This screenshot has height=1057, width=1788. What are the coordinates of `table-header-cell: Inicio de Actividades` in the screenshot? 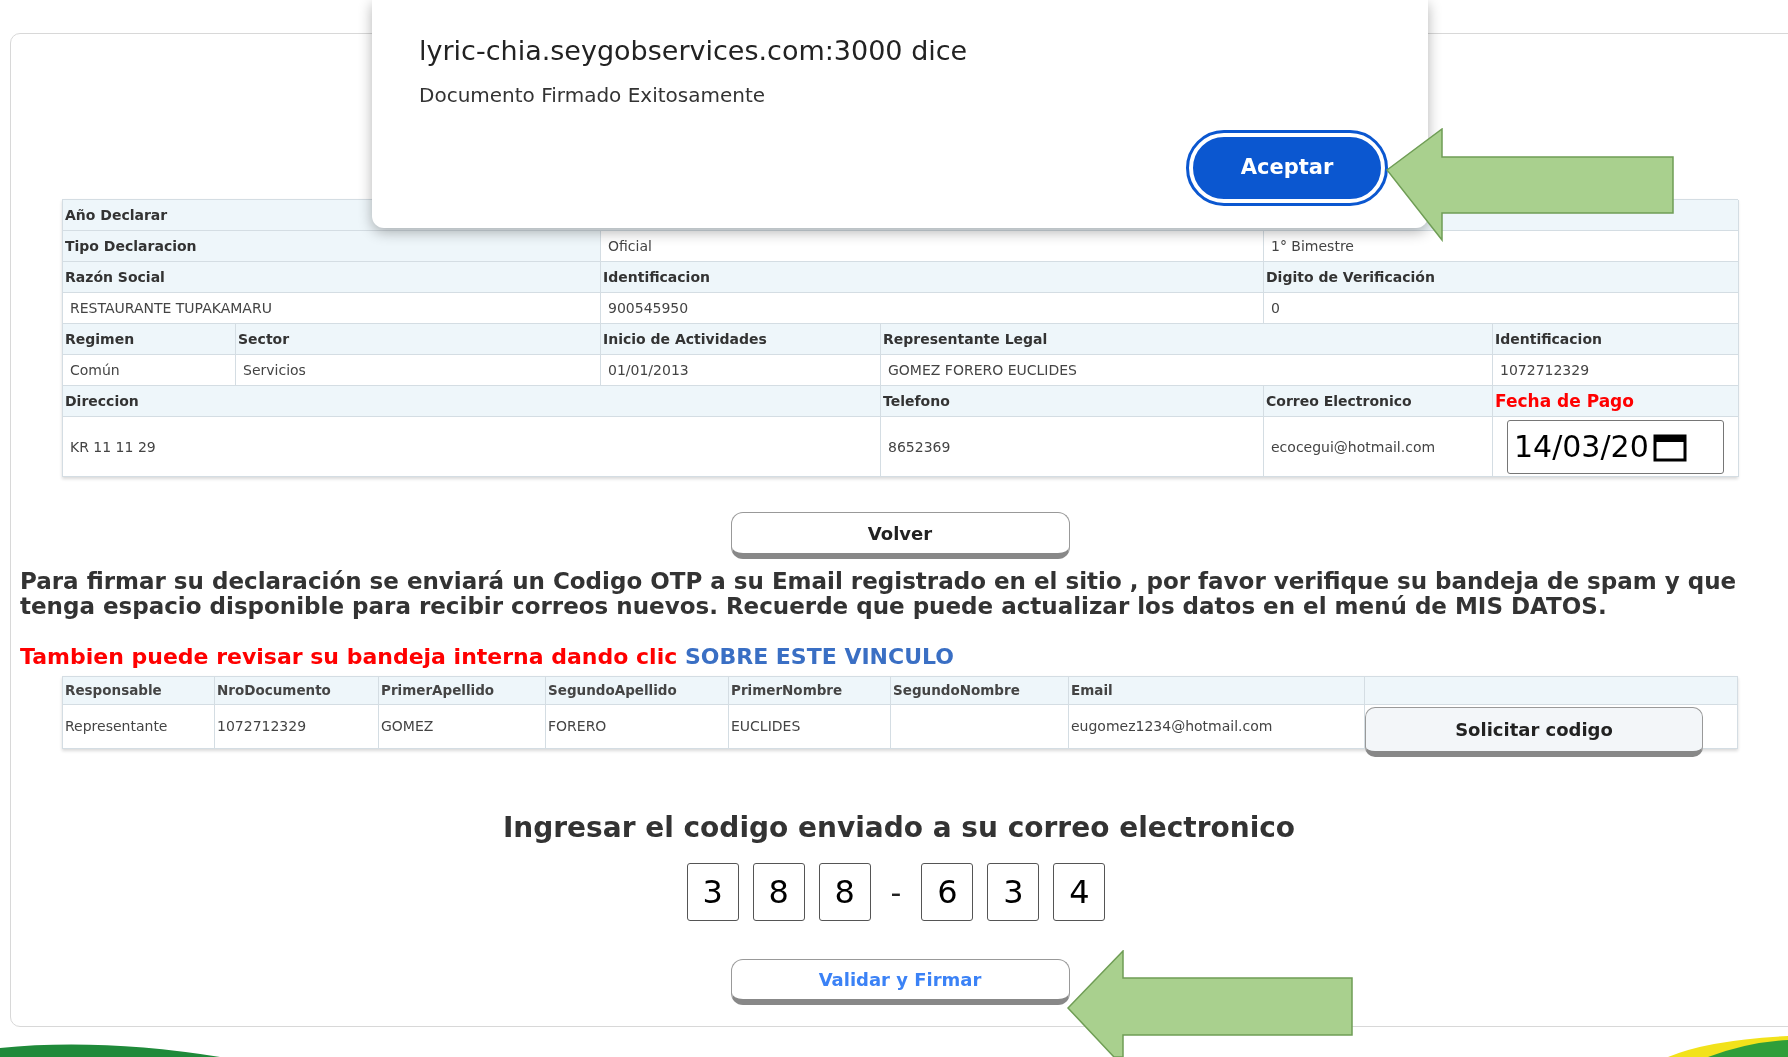 It's located at (741, 339).